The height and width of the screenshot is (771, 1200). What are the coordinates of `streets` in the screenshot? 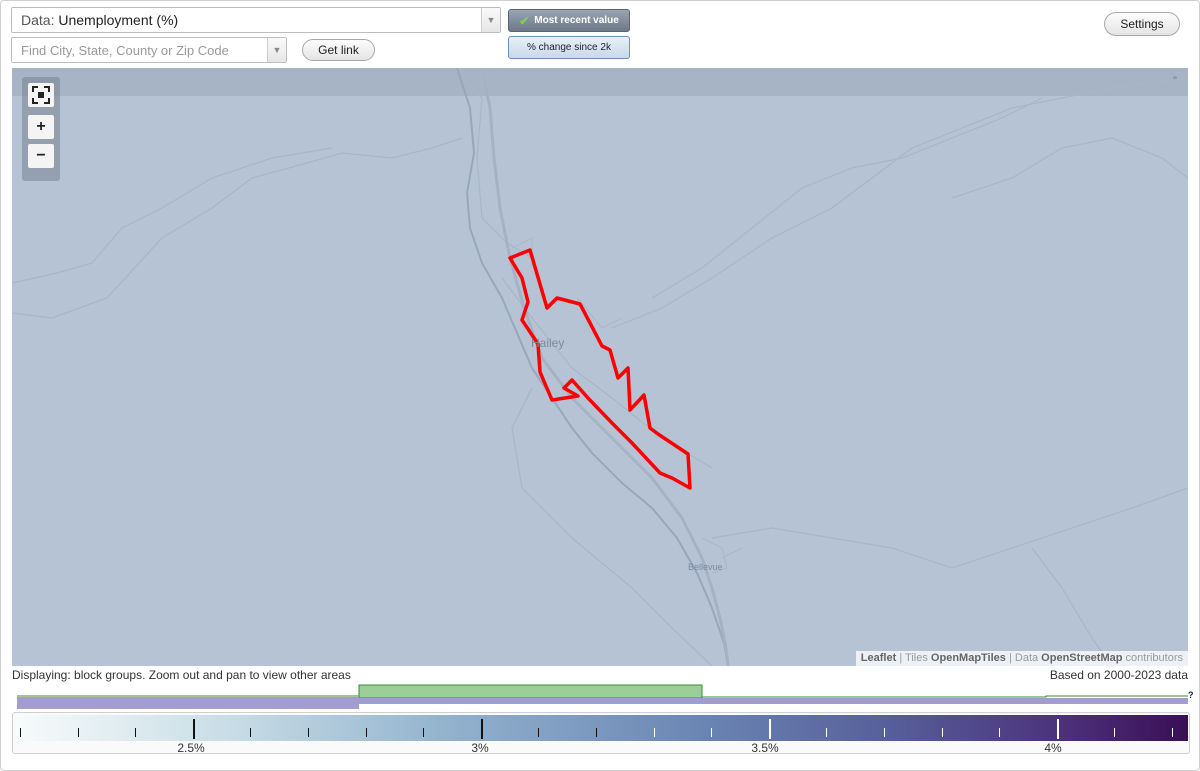 It's located at (627, 405).